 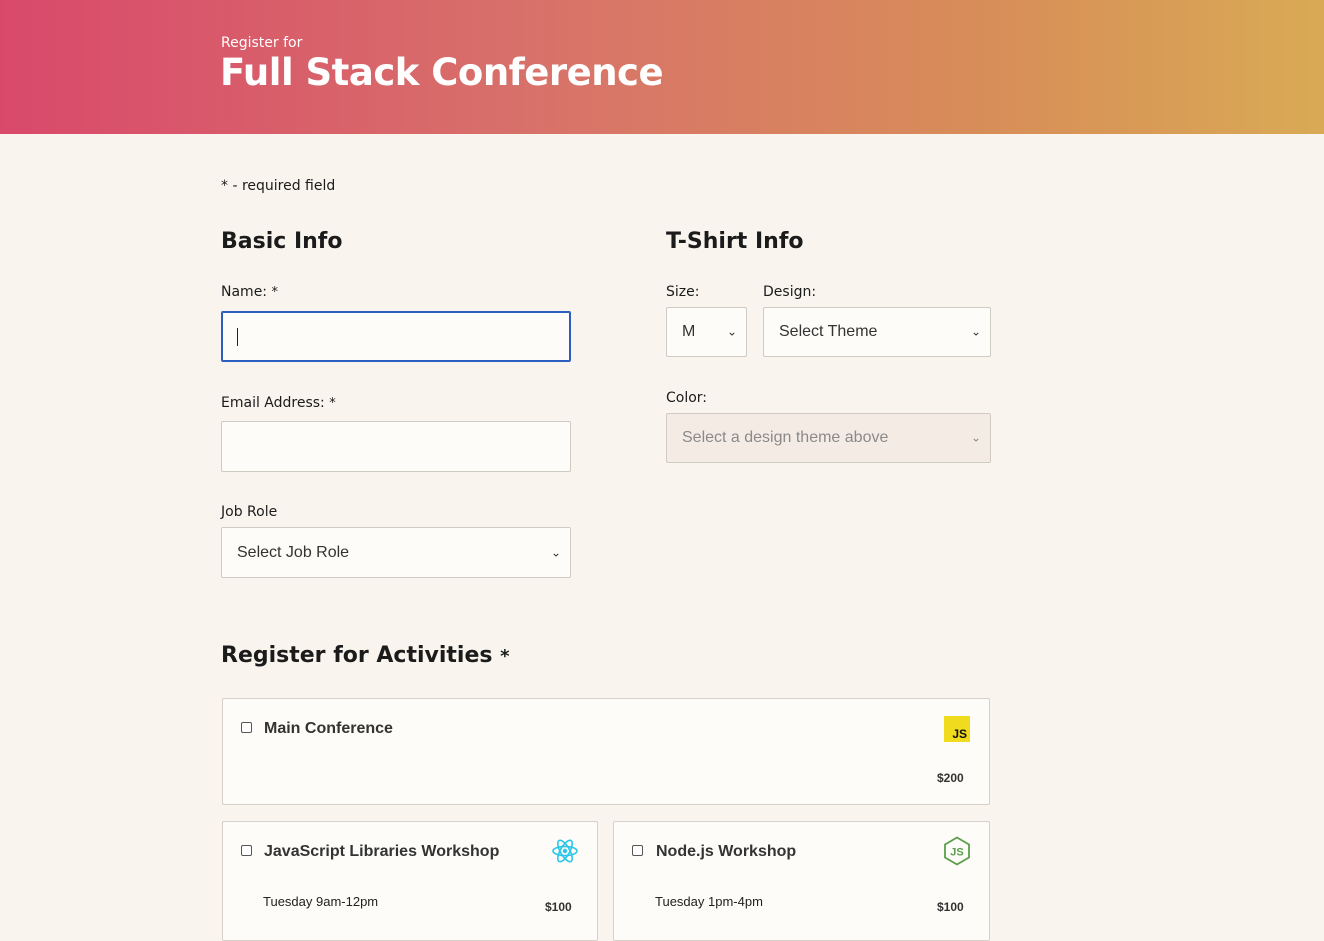 What do you see at coordinates (396, 446) in the screenshot?
I see `email-field` at bounding box center [396, 446].